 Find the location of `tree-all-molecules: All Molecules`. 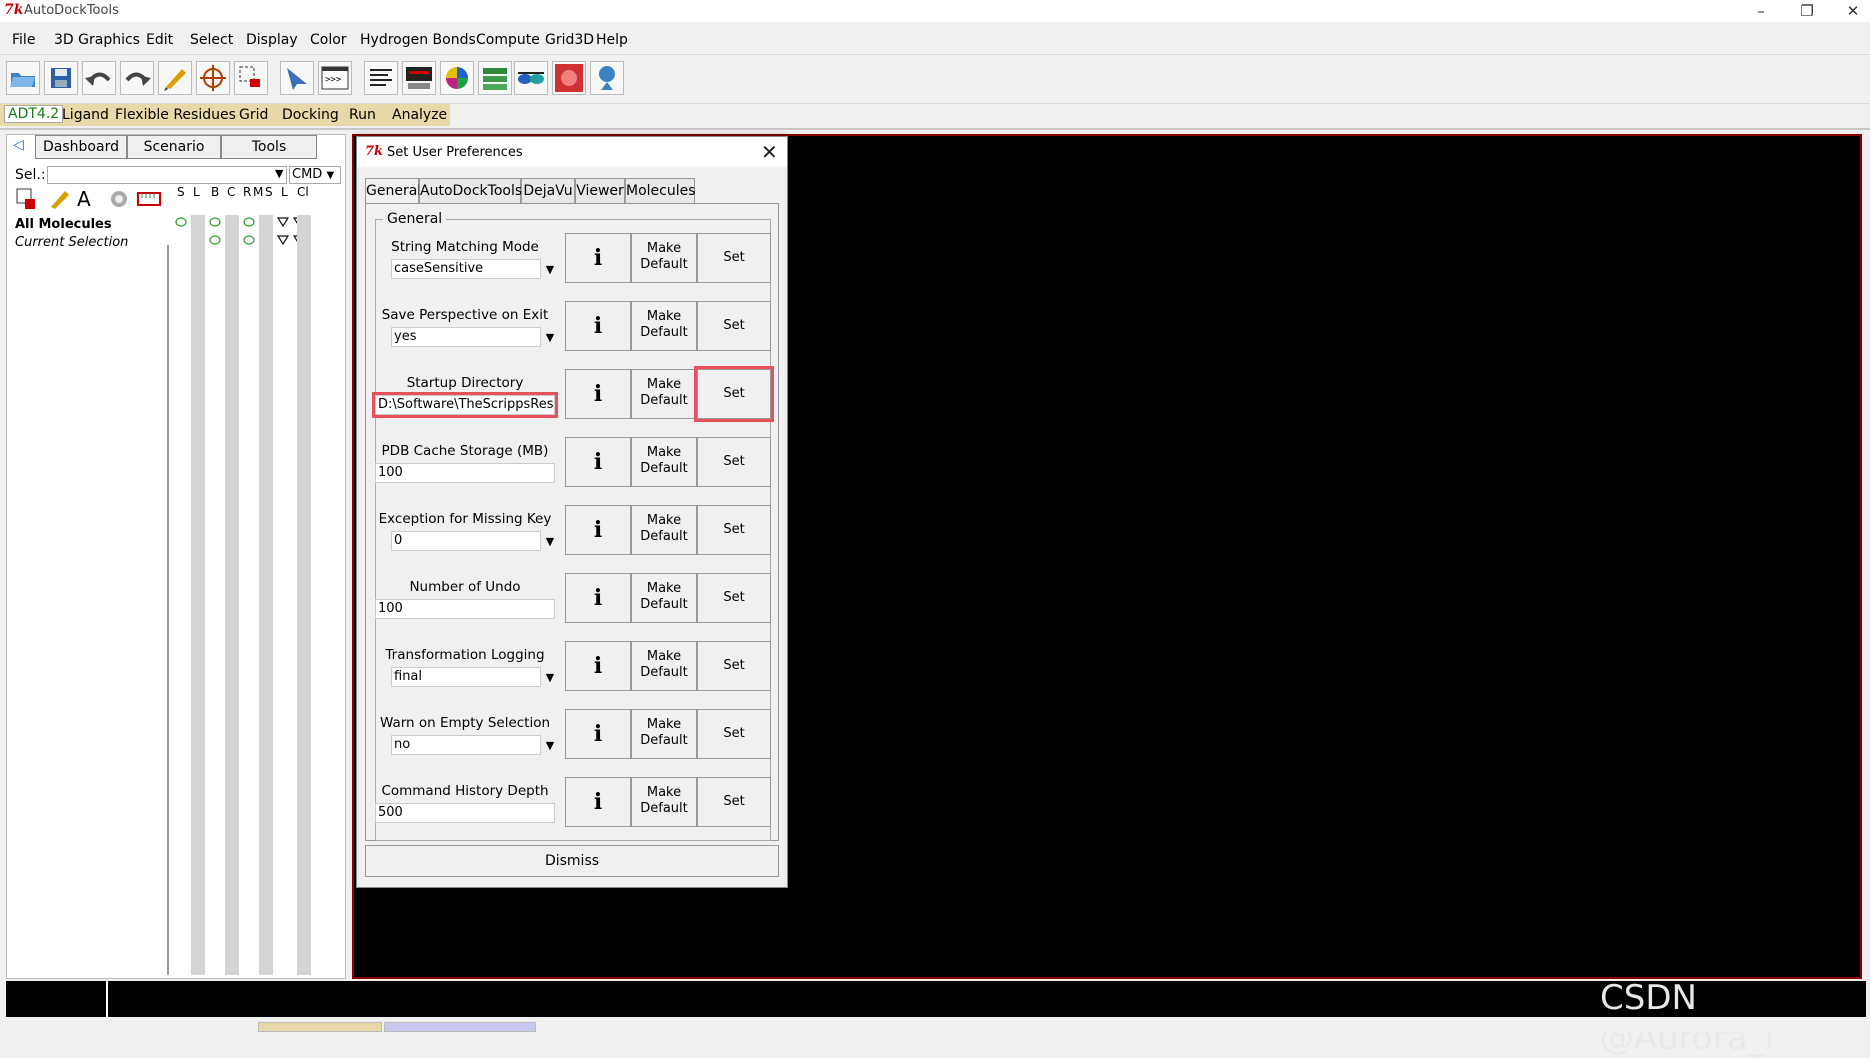

tree-all-molecules: All Molecules is located at coordinates (63, 224).